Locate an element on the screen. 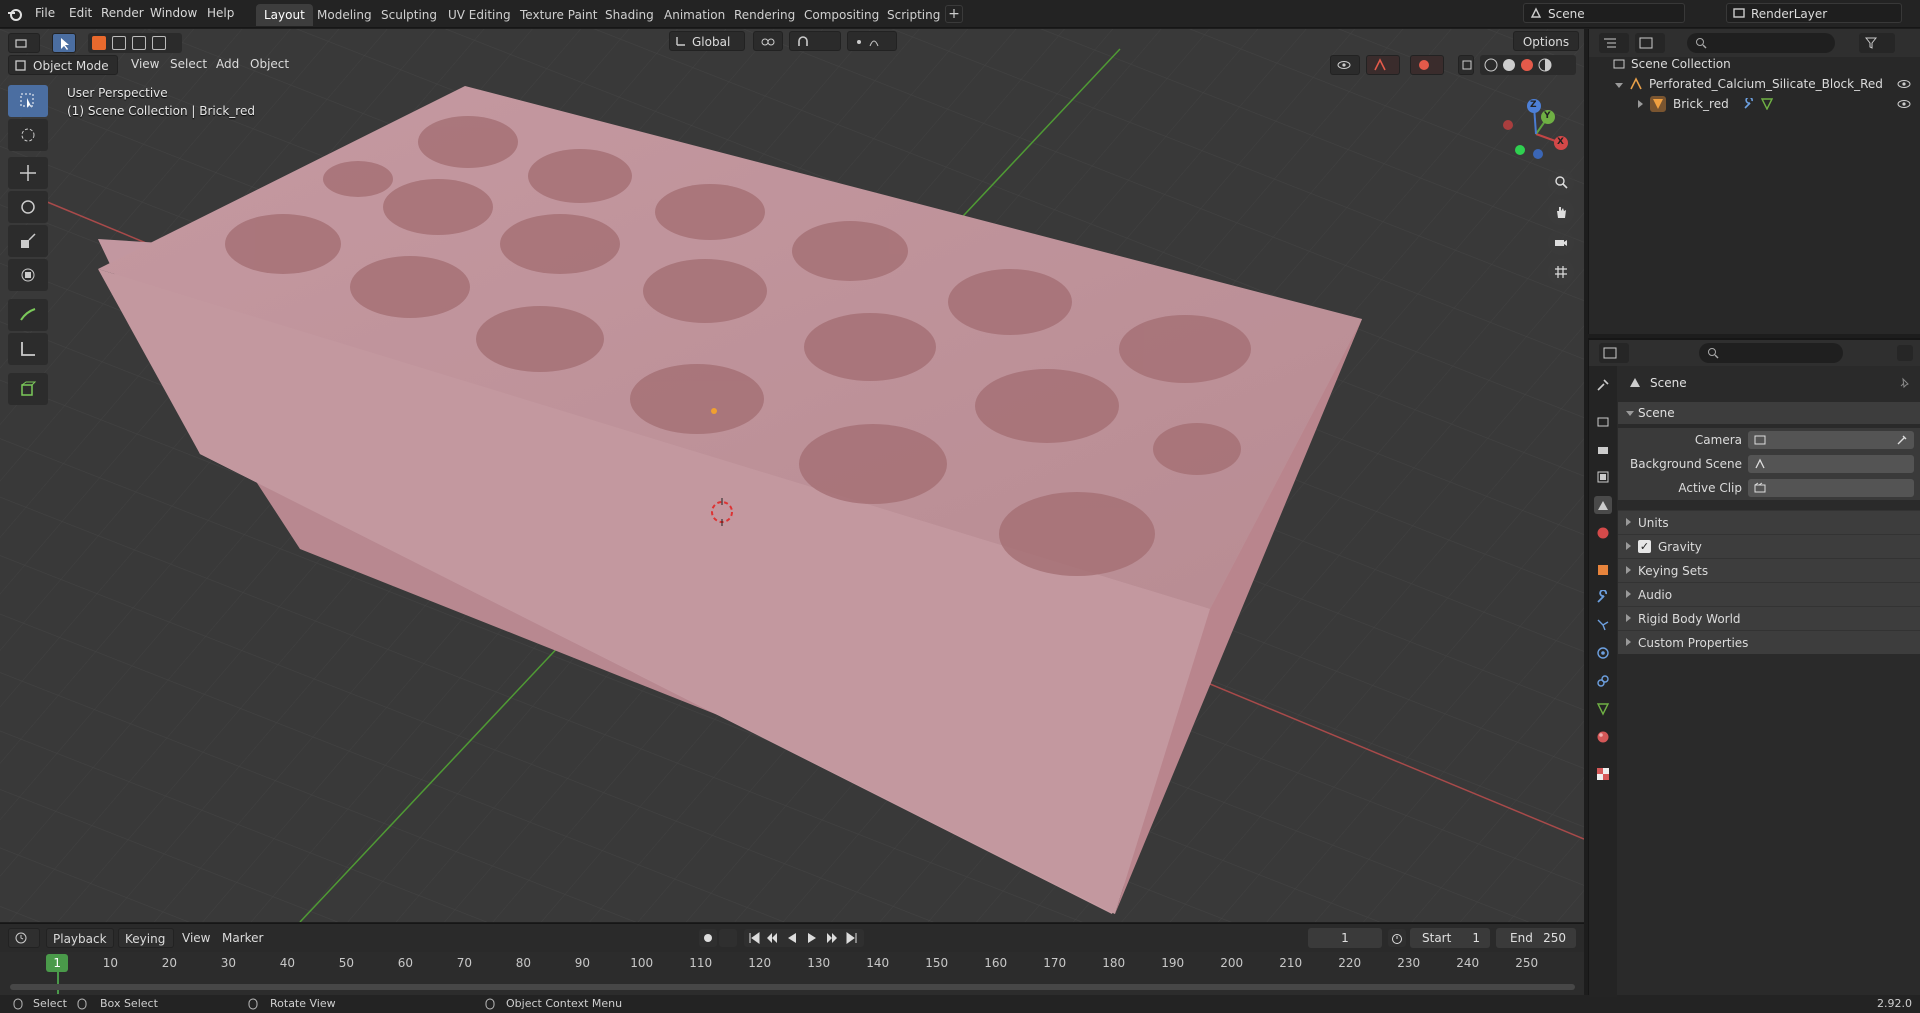 This screenshot has height=1013, width=1920. auto-keying-button is located at coordinates (728, 938).